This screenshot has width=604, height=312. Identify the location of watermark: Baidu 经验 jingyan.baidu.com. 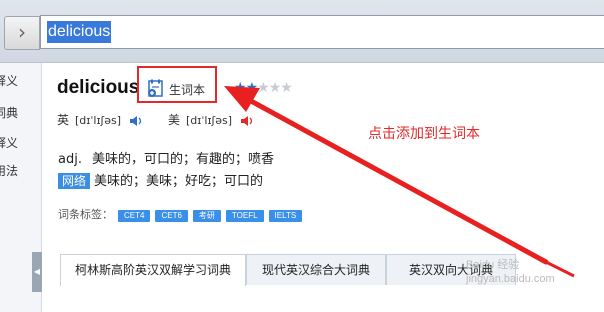
(510, 272).